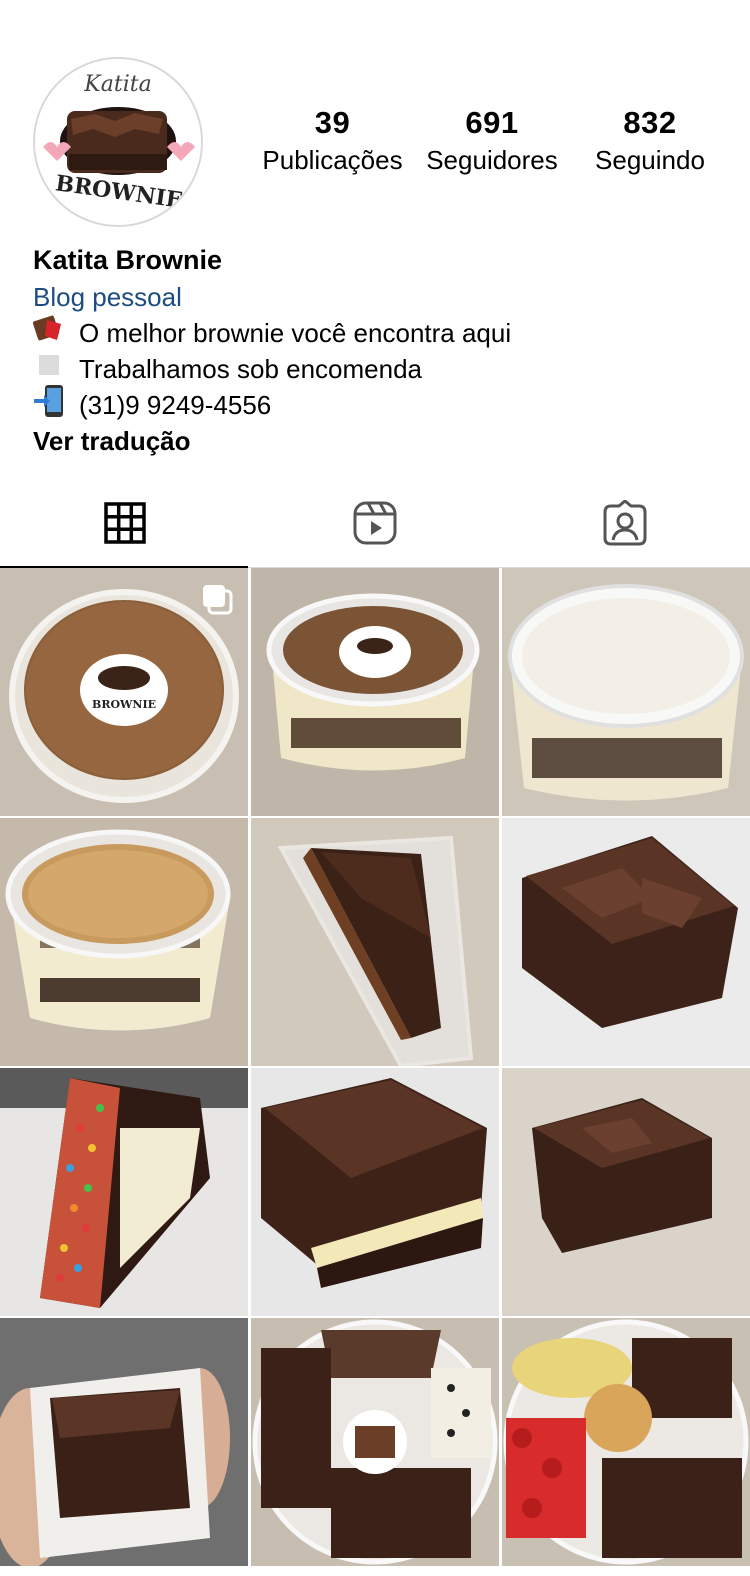  What do you see at coordinates (107, 297) in the screenshot?
I see `profile-category: Blog pessoal` at bounding box center [107, 297].